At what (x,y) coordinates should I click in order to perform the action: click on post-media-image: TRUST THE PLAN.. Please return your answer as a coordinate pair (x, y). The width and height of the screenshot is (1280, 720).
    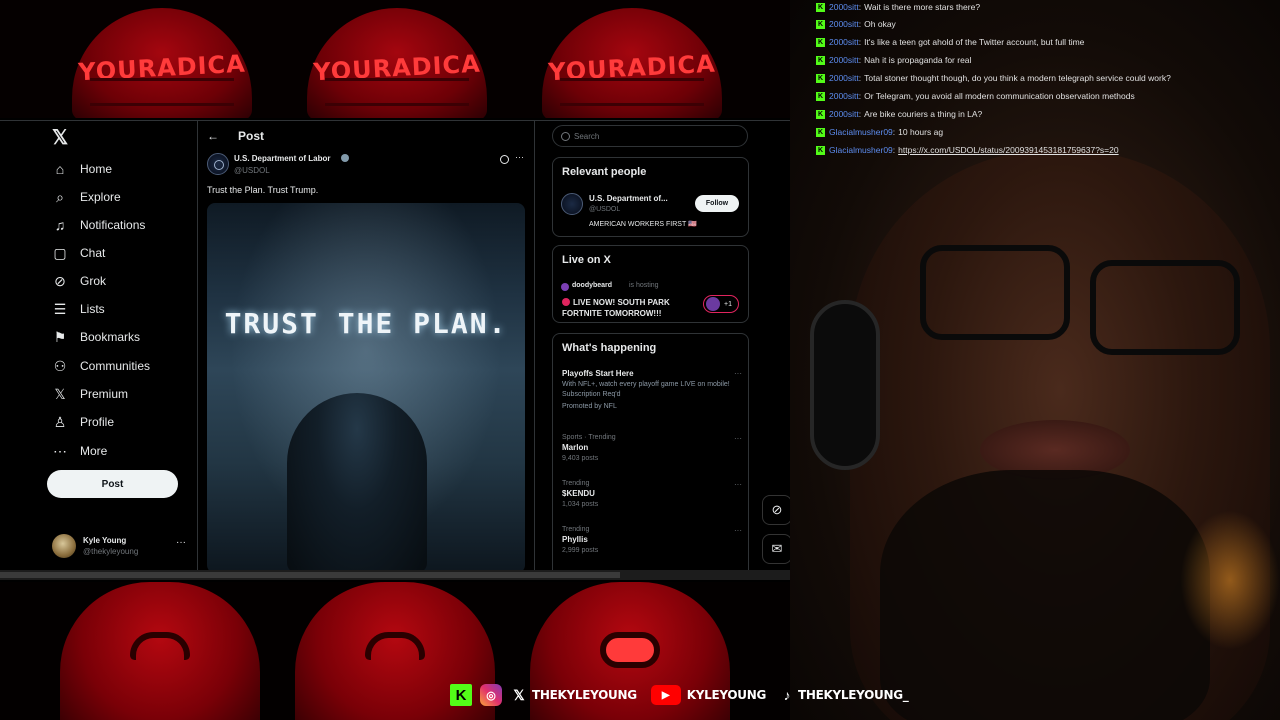
    Looking at the image, I should click on (366, 388).